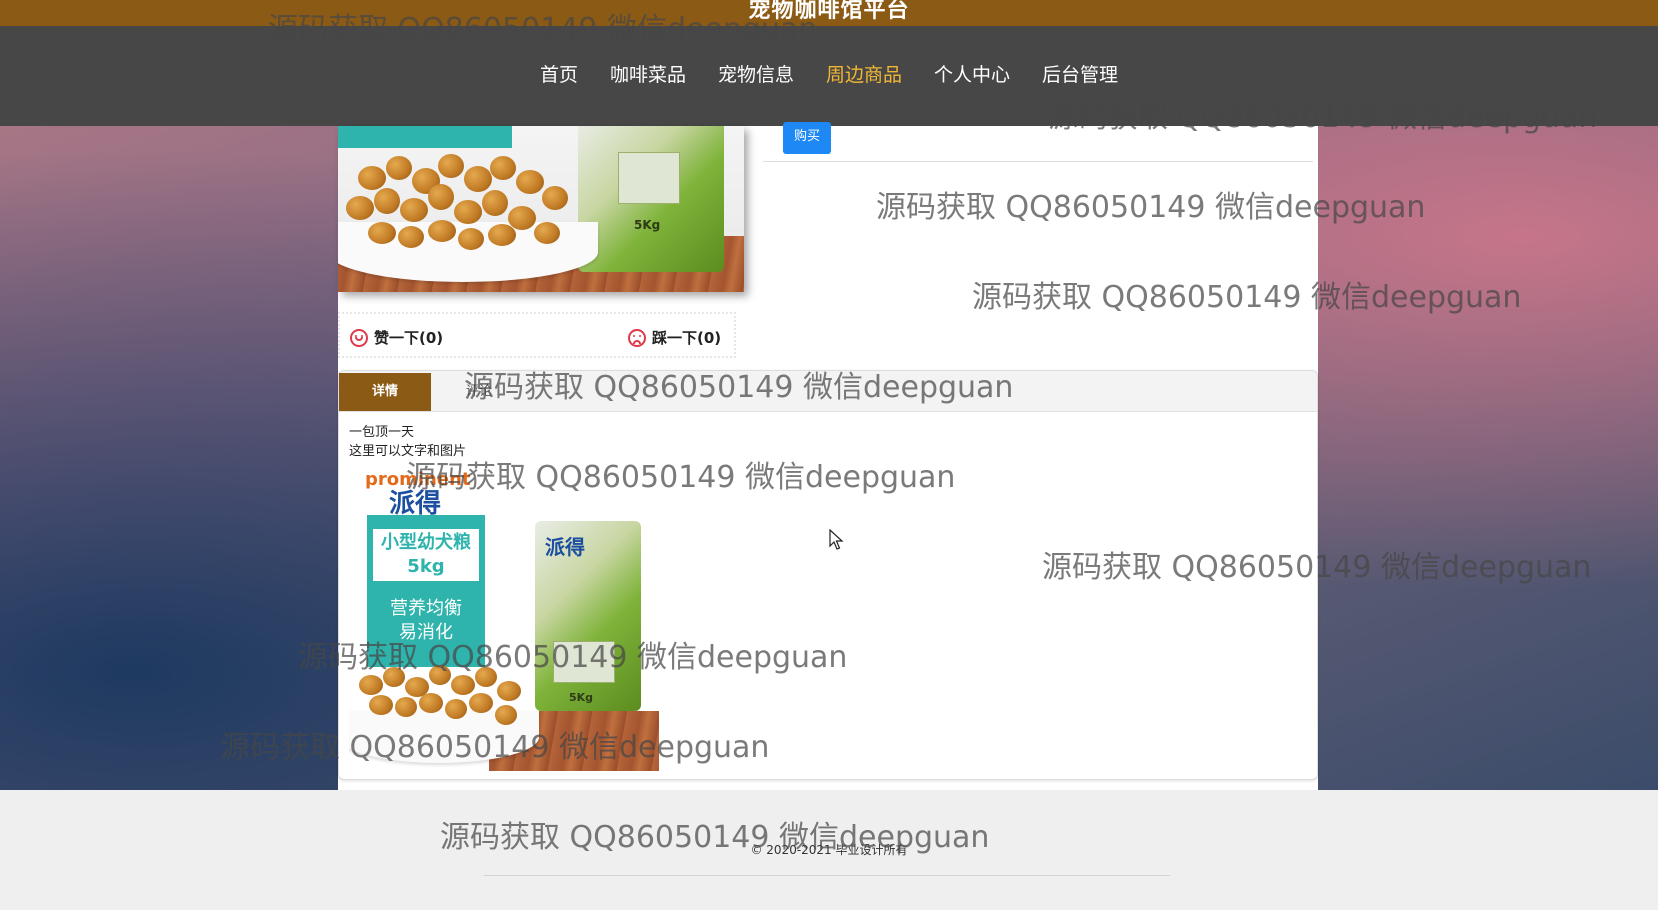 Image resolution: width=1658 pixels, height=910 pixels. I want to click on nav-item-home: 首页, so click(559, 75).